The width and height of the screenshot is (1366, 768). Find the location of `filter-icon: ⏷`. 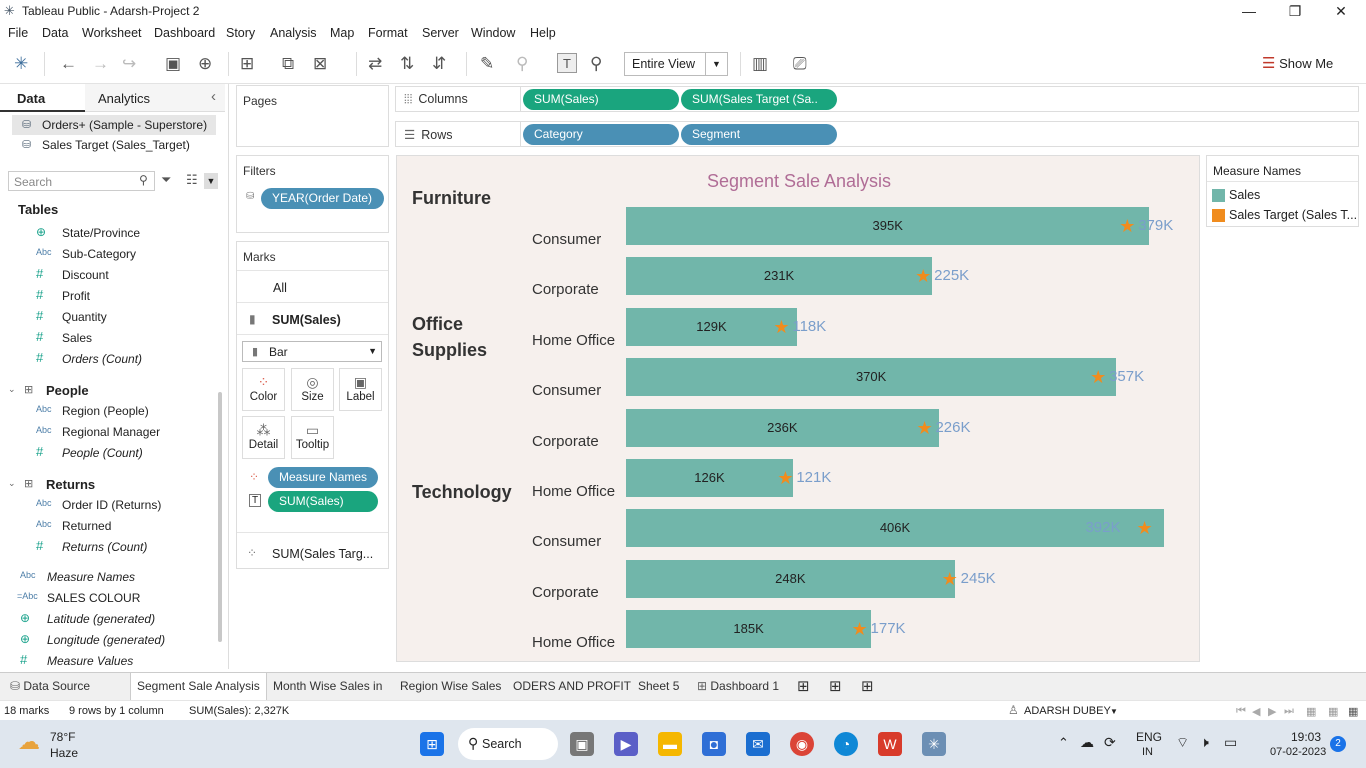

filter-icon: ⏷ is located at coordinates (166, 180).